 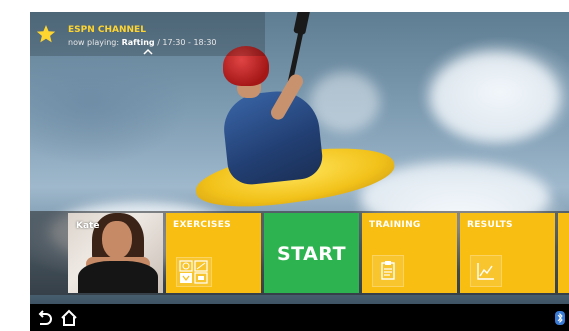 What do you see at coordinates (507, 253) in the screenshot?
I see `tile-results: RESULTS` at bounding box center [507, 253].